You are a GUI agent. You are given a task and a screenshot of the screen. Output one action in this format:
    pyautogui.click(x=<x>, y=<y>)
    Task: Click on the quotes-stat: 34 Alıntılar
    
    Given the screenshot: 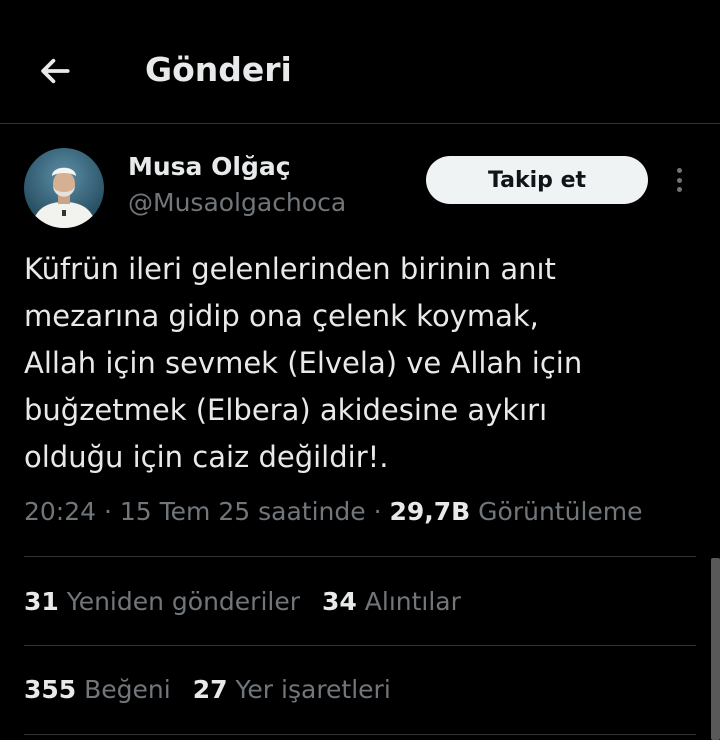 What is the action you would take?
    pyautogui.click(x=391, y=601)
    